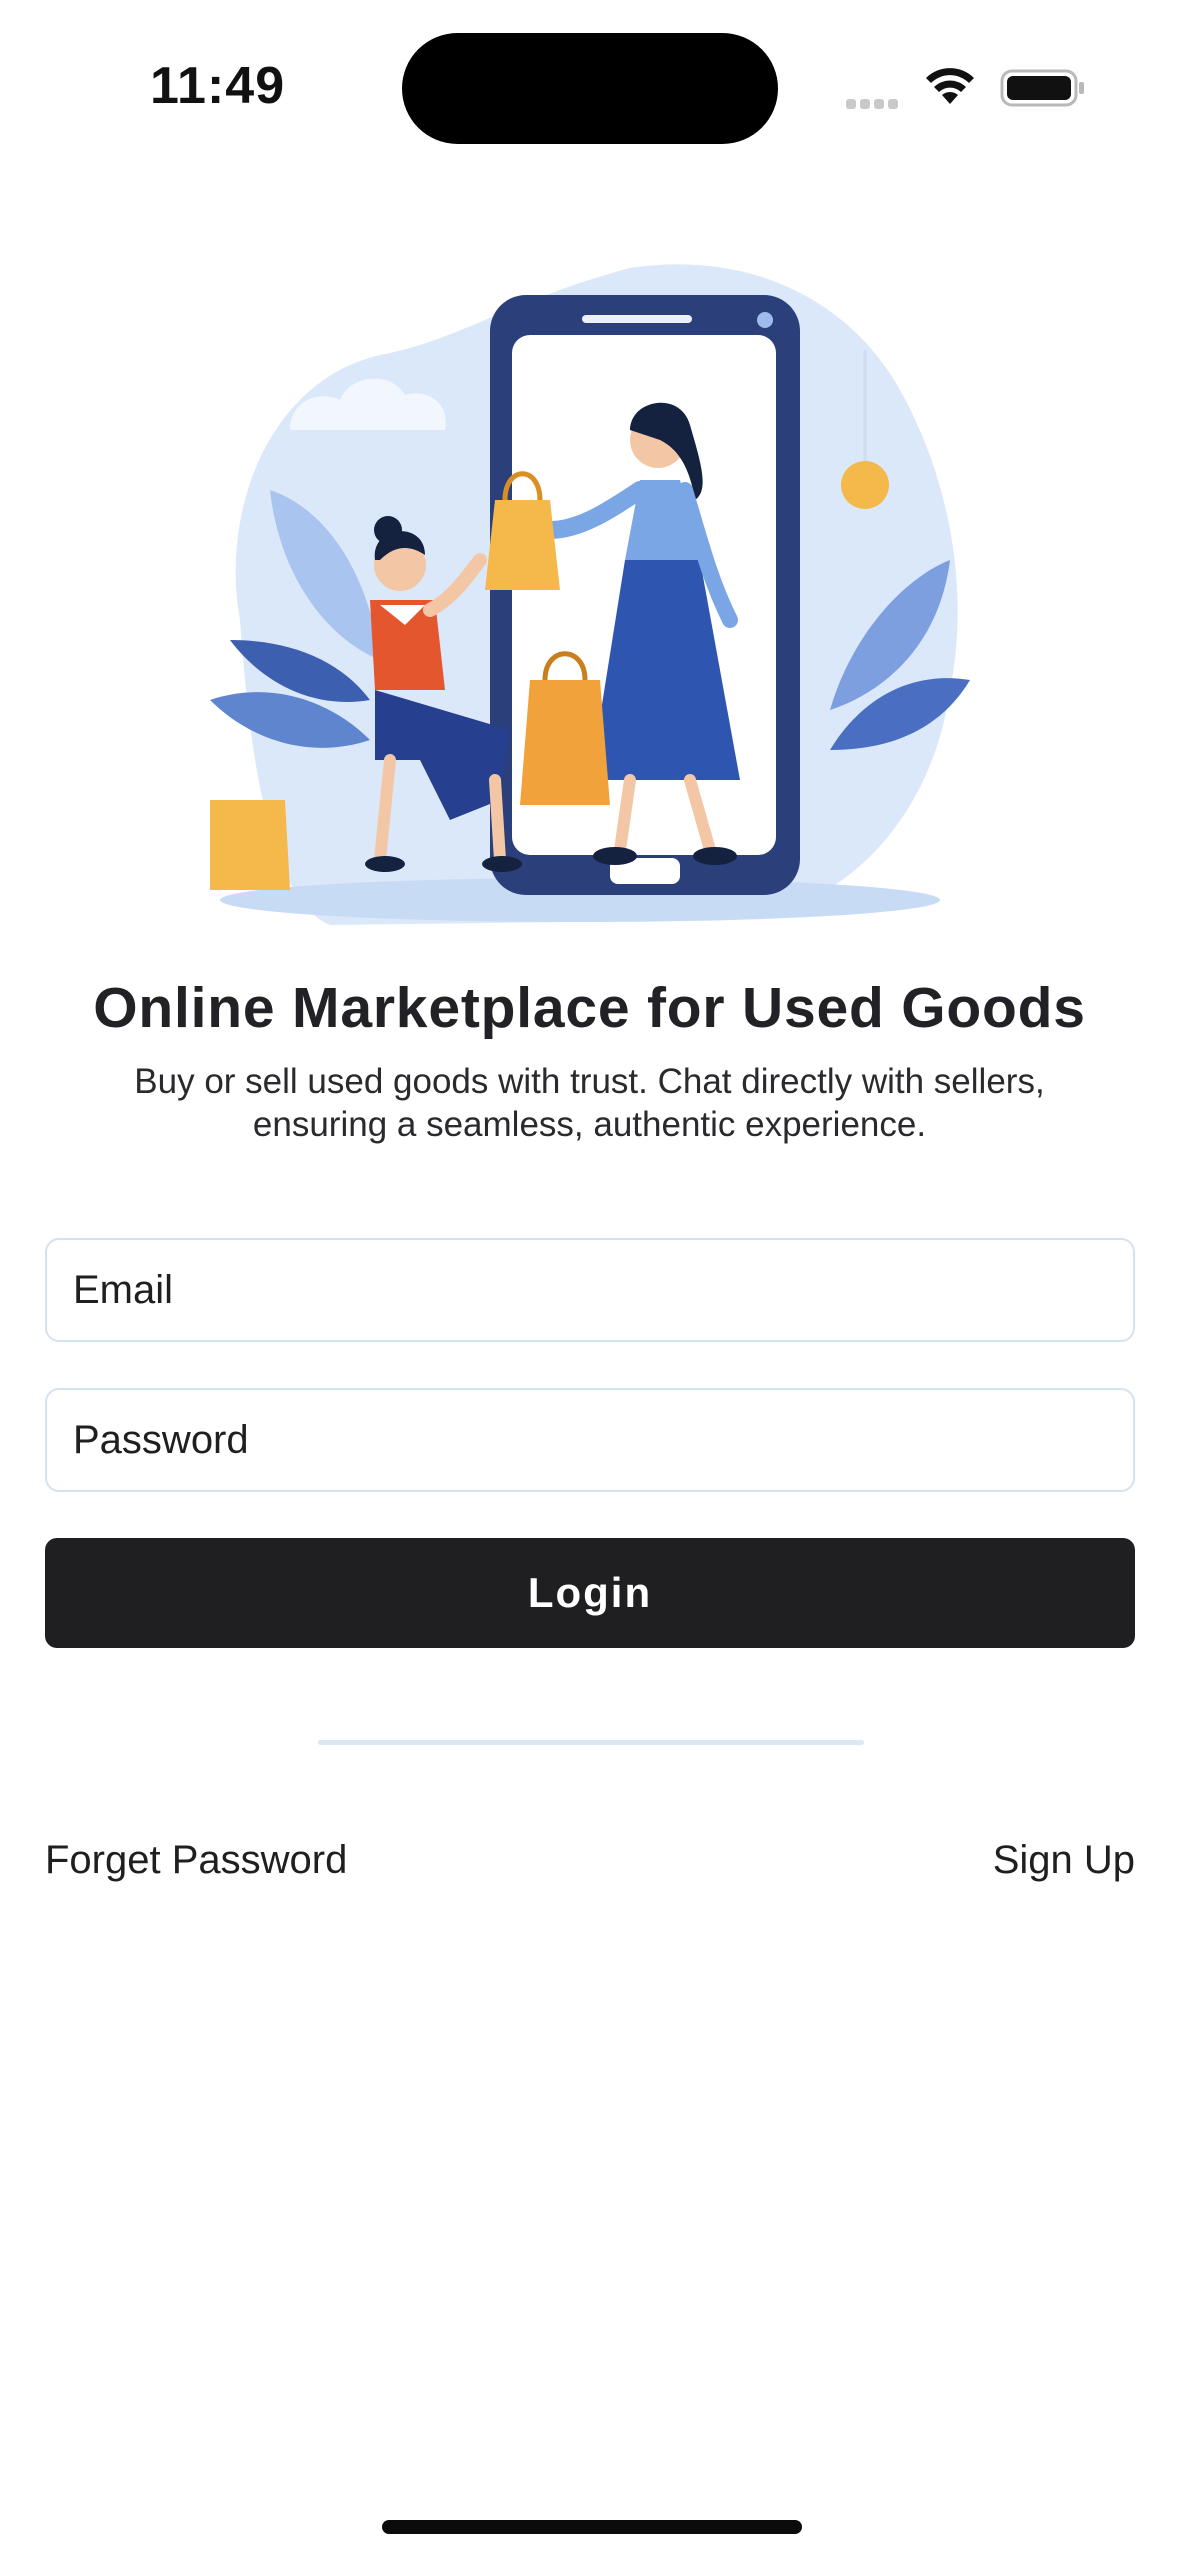 The width and height of the screenshot is (1179, 2556). I want to click on cellular-signal-icon, so click(874, 105).